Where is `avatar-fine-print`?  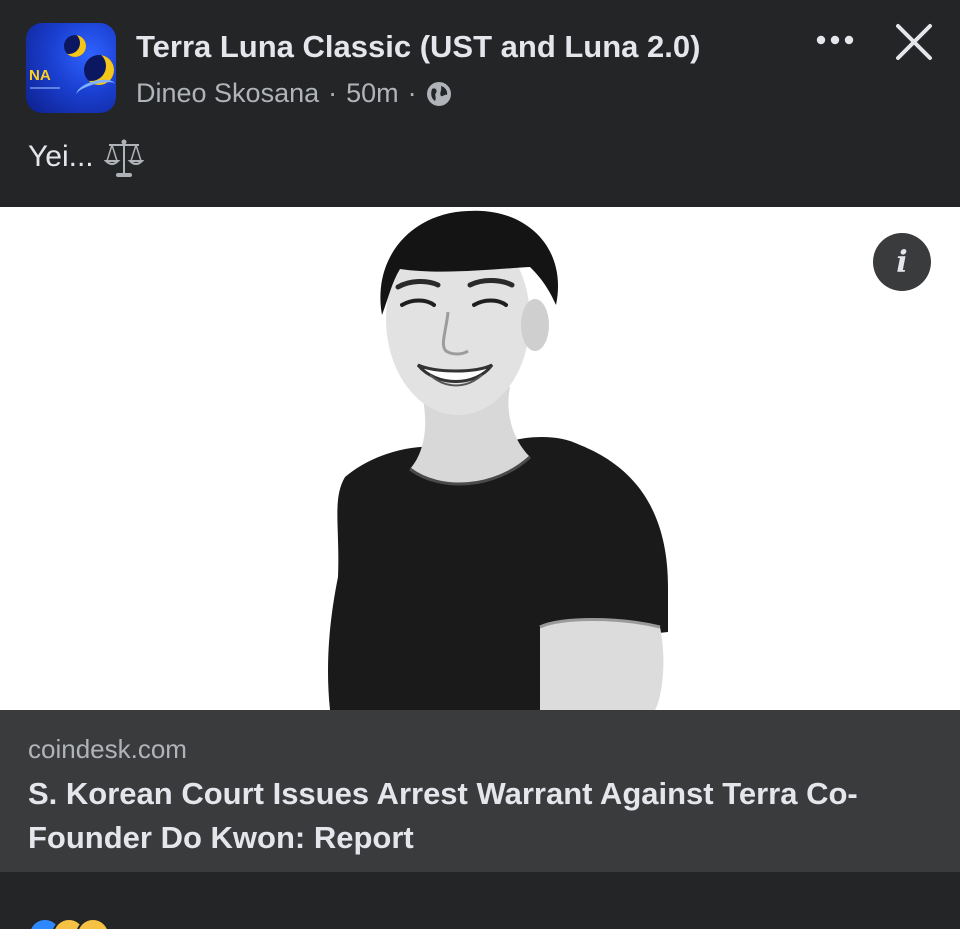
avatar-fine-print is located at coordinates (45, 88).